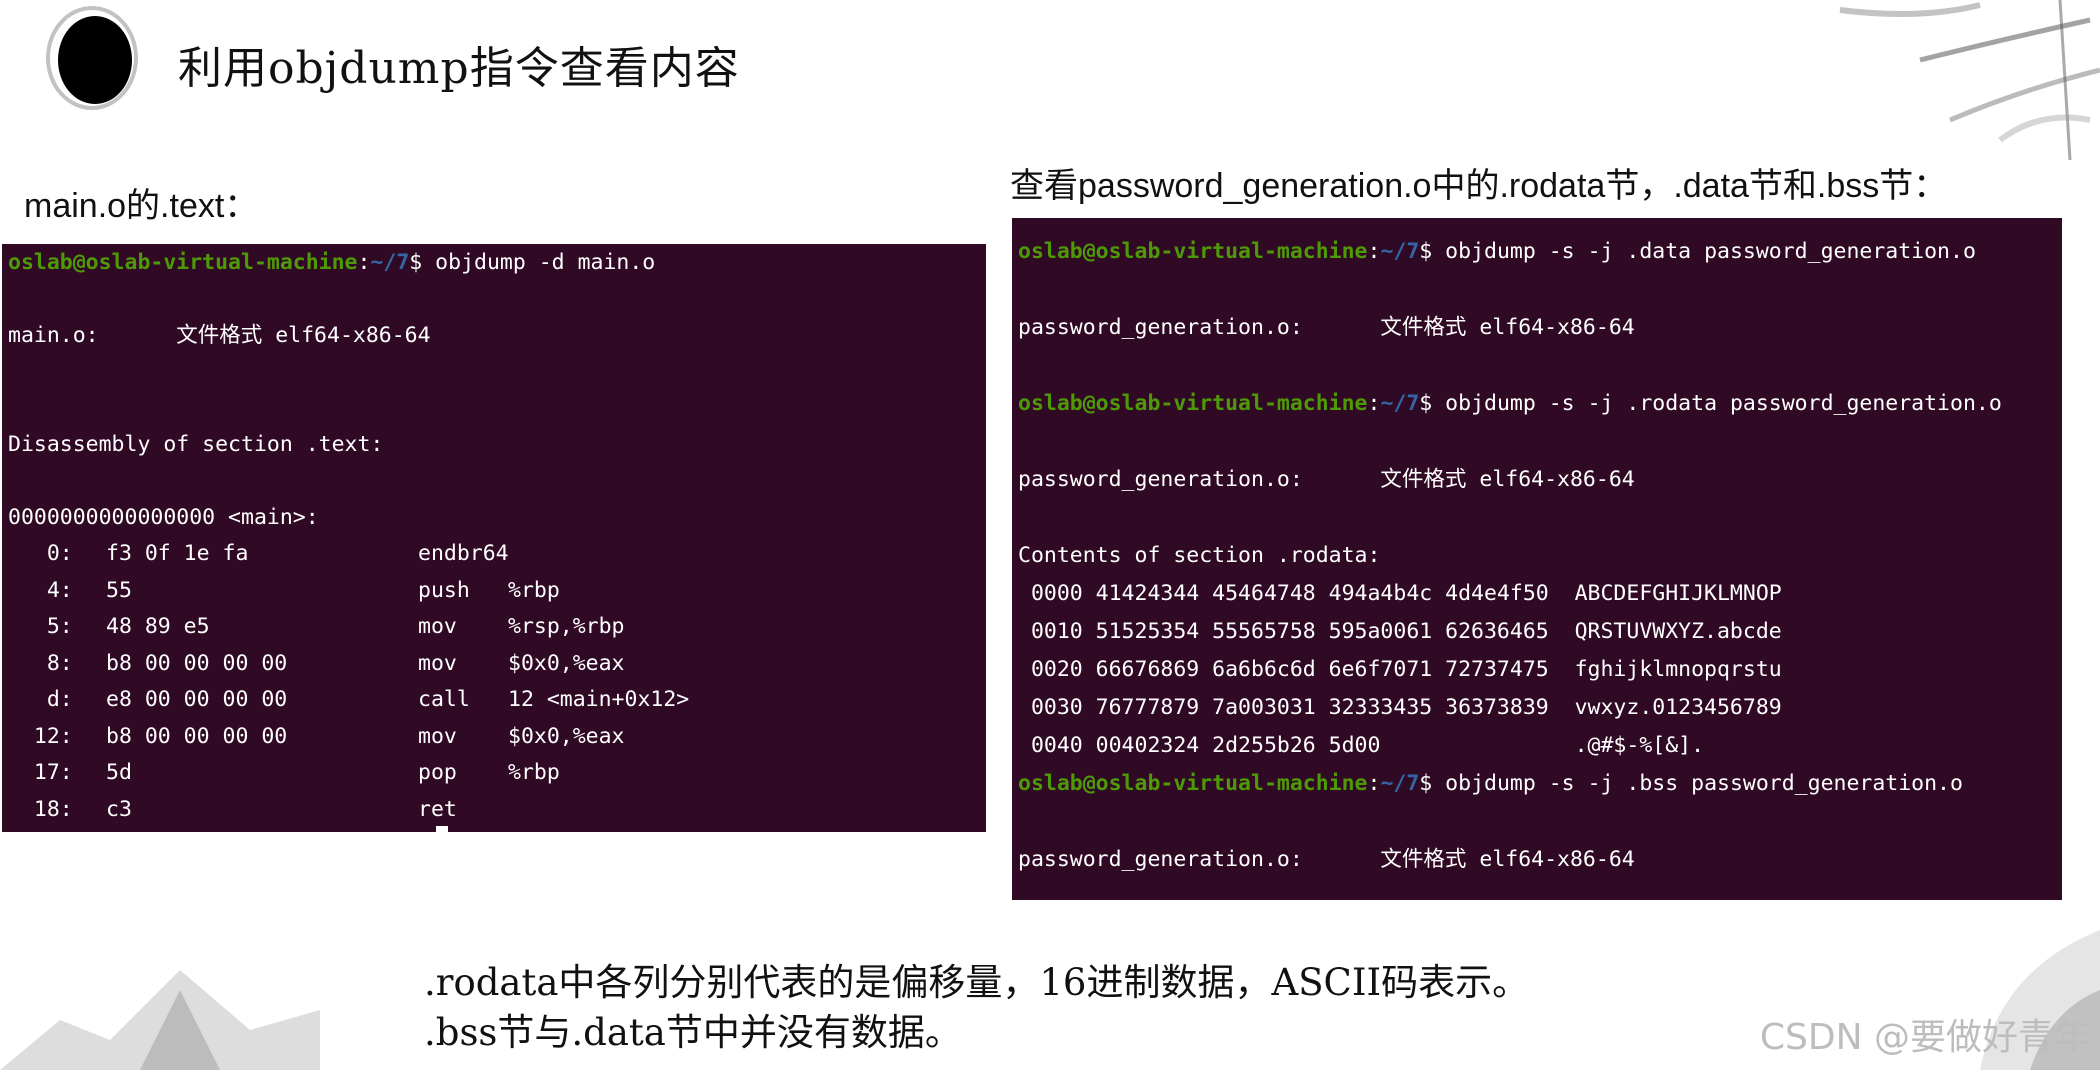  I want to click on instr-bytes: 5d, so click(119, 772).